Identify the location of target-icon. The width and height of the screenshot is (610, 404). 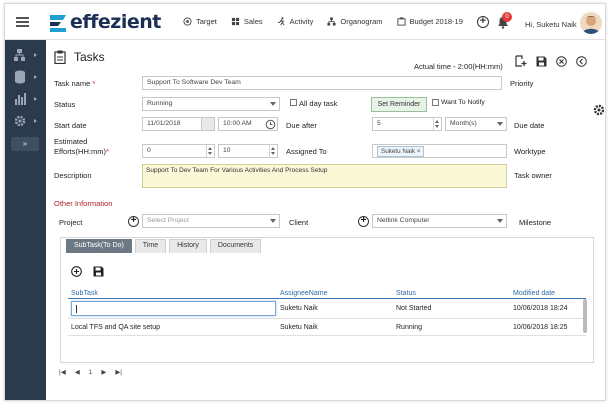
(187, 21).